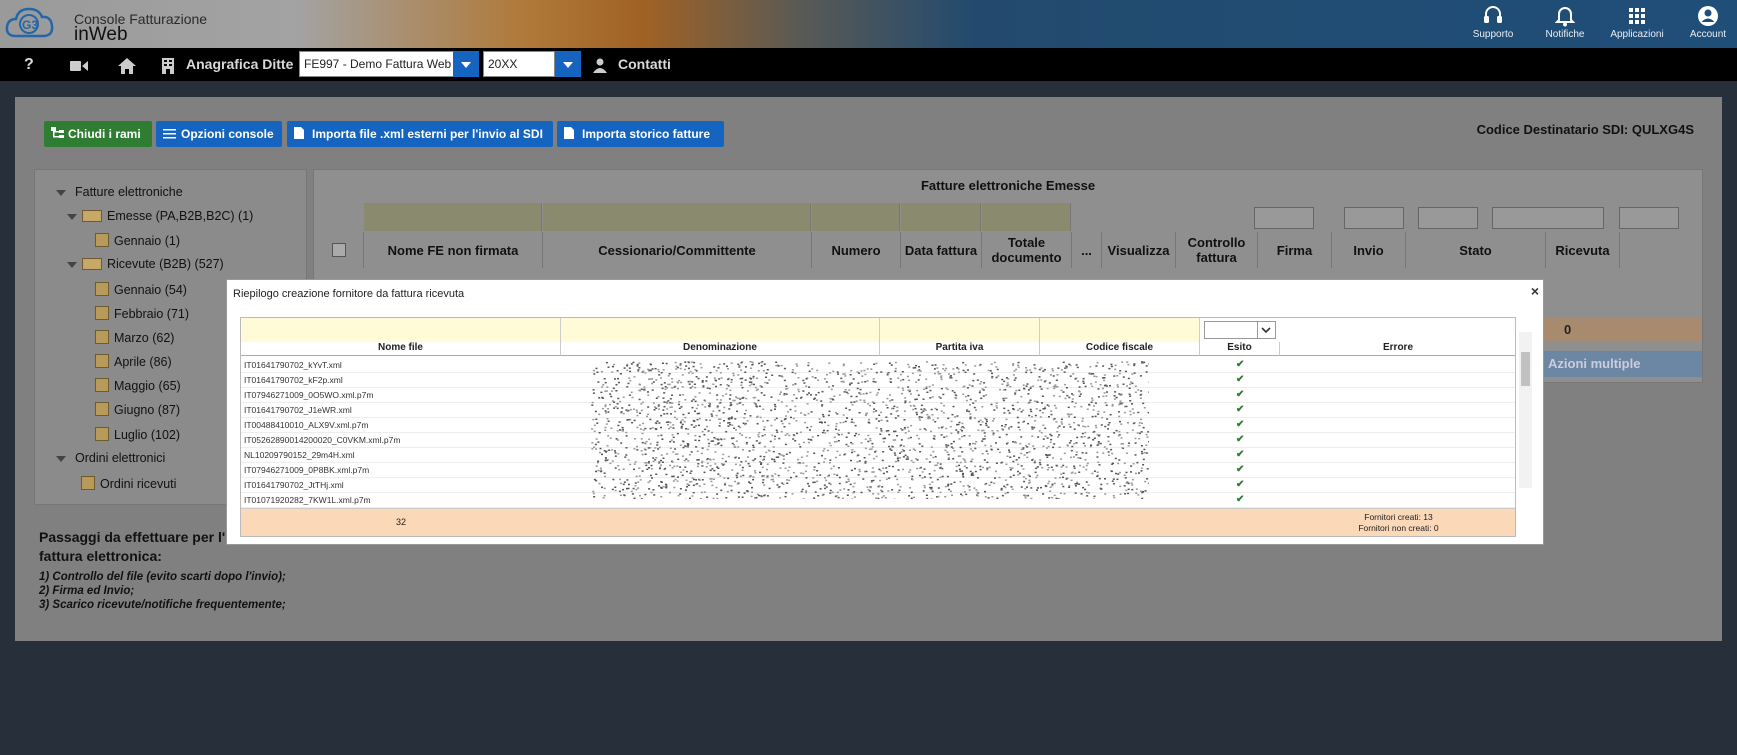  Describe the element at coordinates (138, 484) in the screenshot. I see `tree-ordini-ricevuti-label: Ordini ricevuti` at that location.